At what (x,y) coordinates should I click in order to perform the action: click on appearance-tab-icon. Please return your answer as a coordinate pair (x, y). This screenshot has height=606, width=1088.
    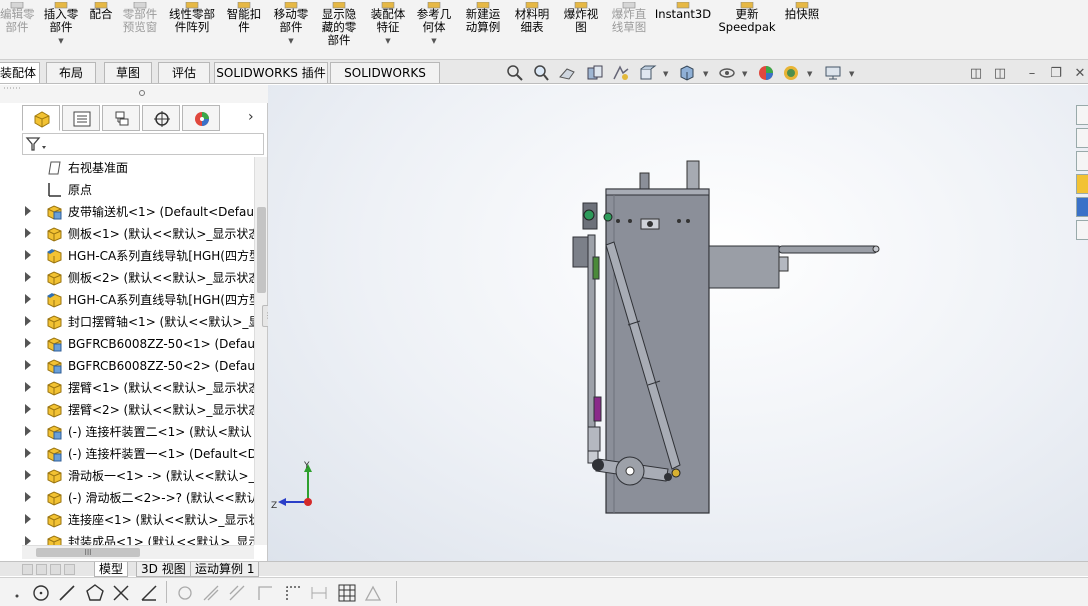
    Looking at the image, I should click on (1082, 207).